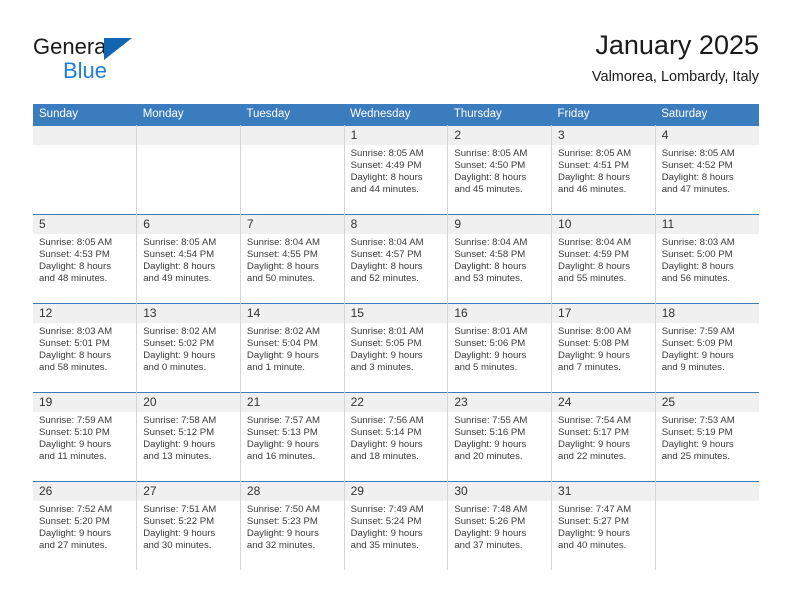 The image size is (792, 612). What do you see at coordinates (488, 189) in the screenshot?
I see `day-detail-line: and 45 minutes.` at bounding box center [488, 189].